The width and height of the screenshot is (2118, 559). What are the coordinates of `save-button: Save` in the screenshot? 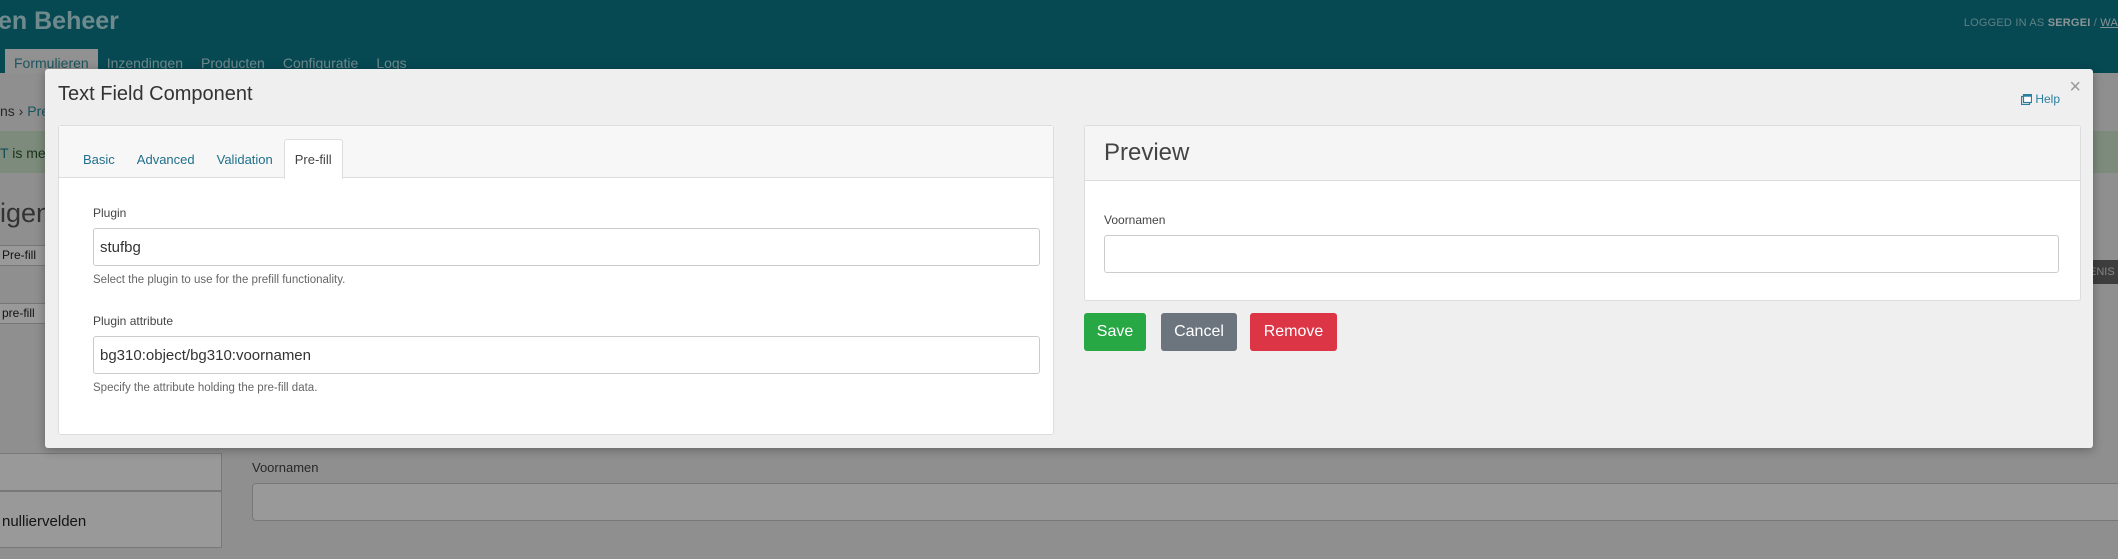 It's located at (1115, 332).